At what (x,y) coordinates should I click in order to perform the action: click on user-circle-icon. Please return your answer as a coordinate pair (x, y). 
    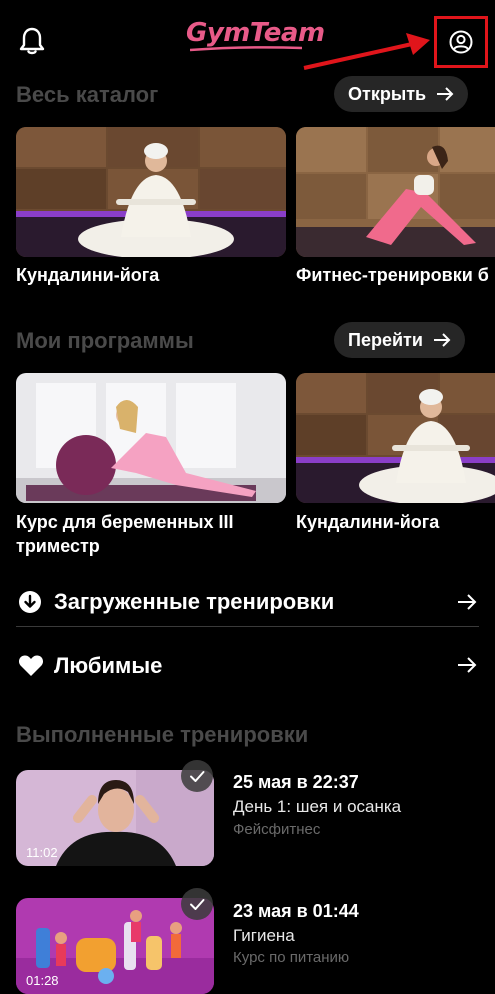
    Looking at the image, I should click on (461, 42).